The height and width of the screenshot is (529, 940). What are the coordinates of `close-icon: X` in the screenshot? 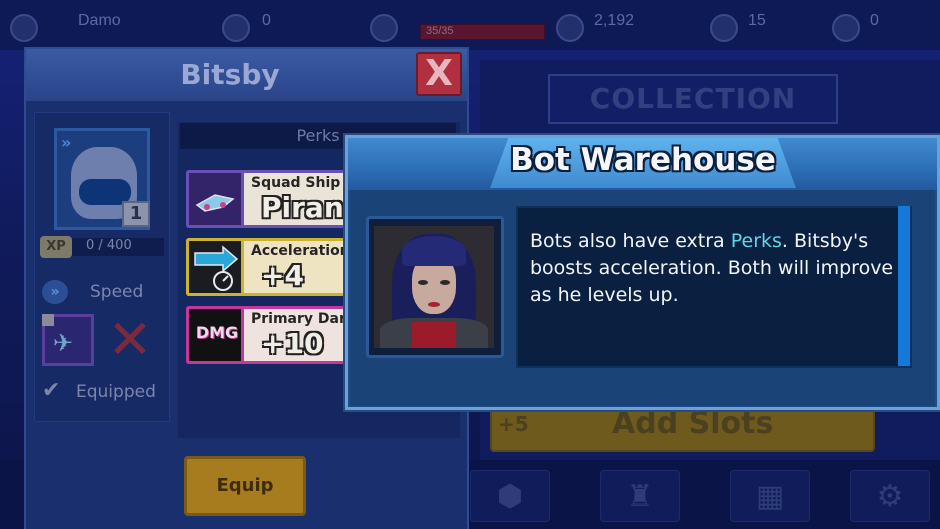 It's located at (439, 73).